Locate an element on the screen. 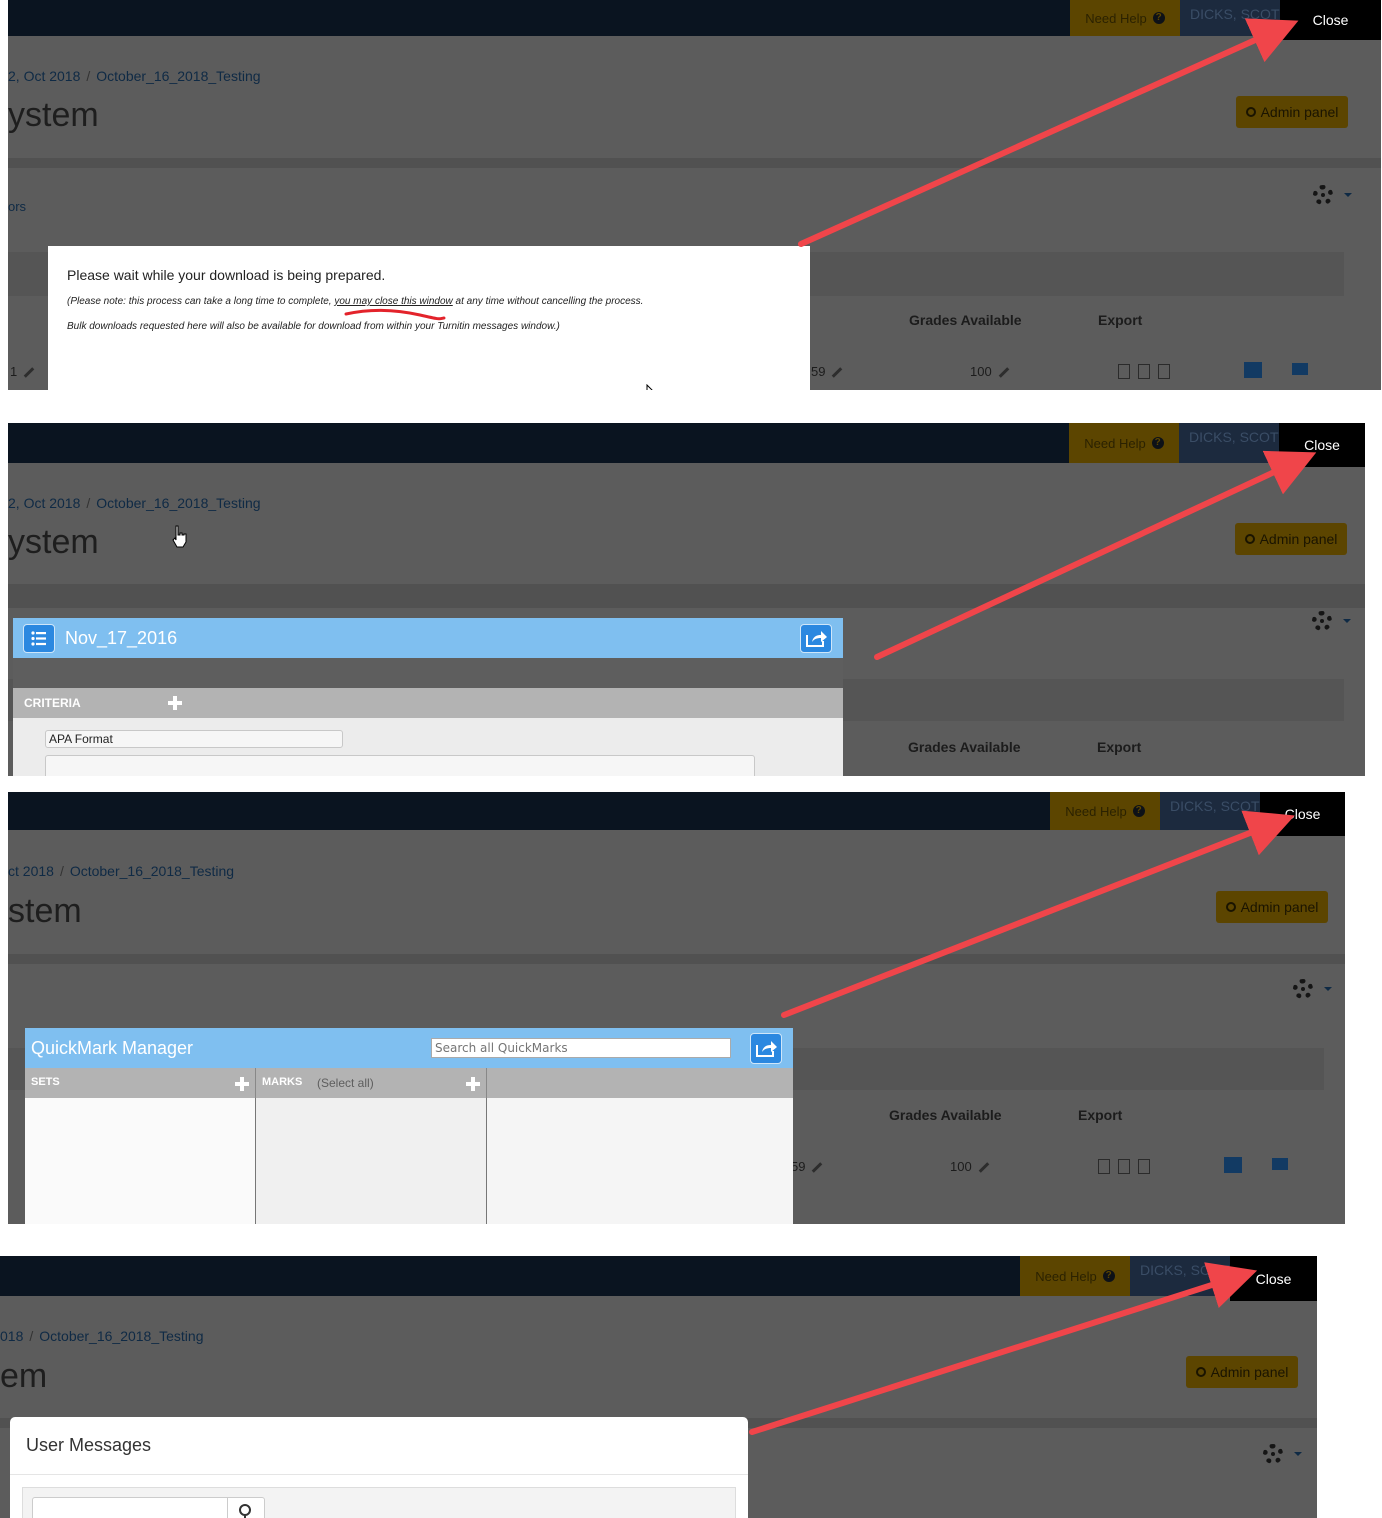 Image resolution: width=1382 pixels, height=1518 pixels. add-mark-icon is located at coordinates (473, 1084).